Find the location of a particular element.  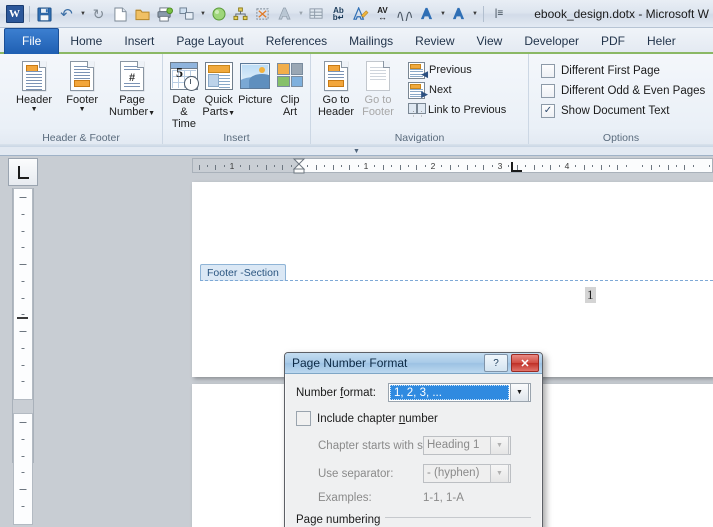

different-first-page-label: Different First Page is located at coordinates (610, 71).